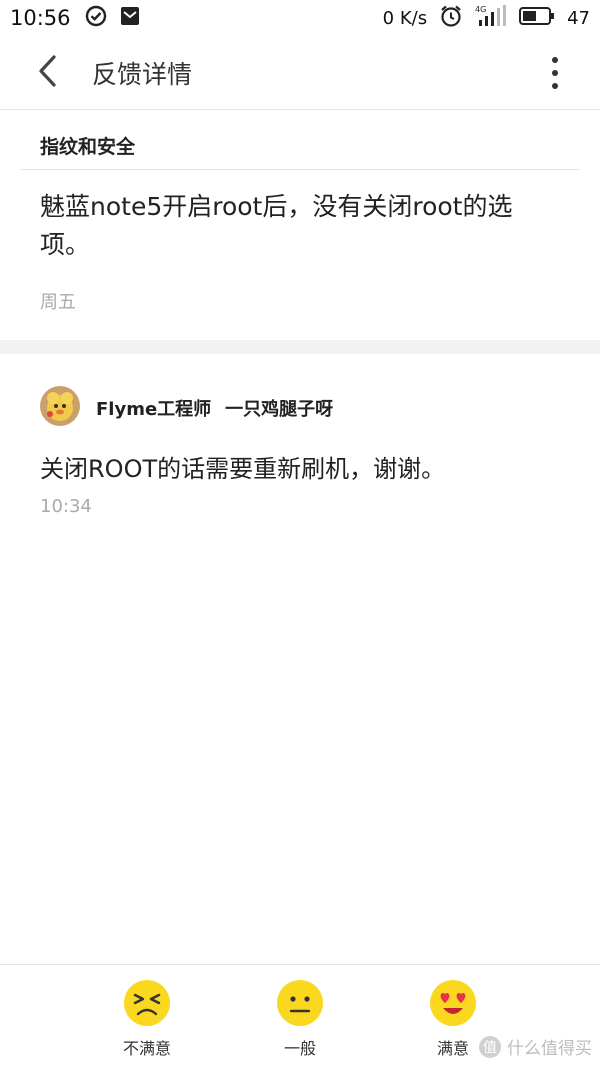 Image resolution: width=600 pixels, height=1067 pixels. I want to click on neutral-face-icon, so click(300, 1003).